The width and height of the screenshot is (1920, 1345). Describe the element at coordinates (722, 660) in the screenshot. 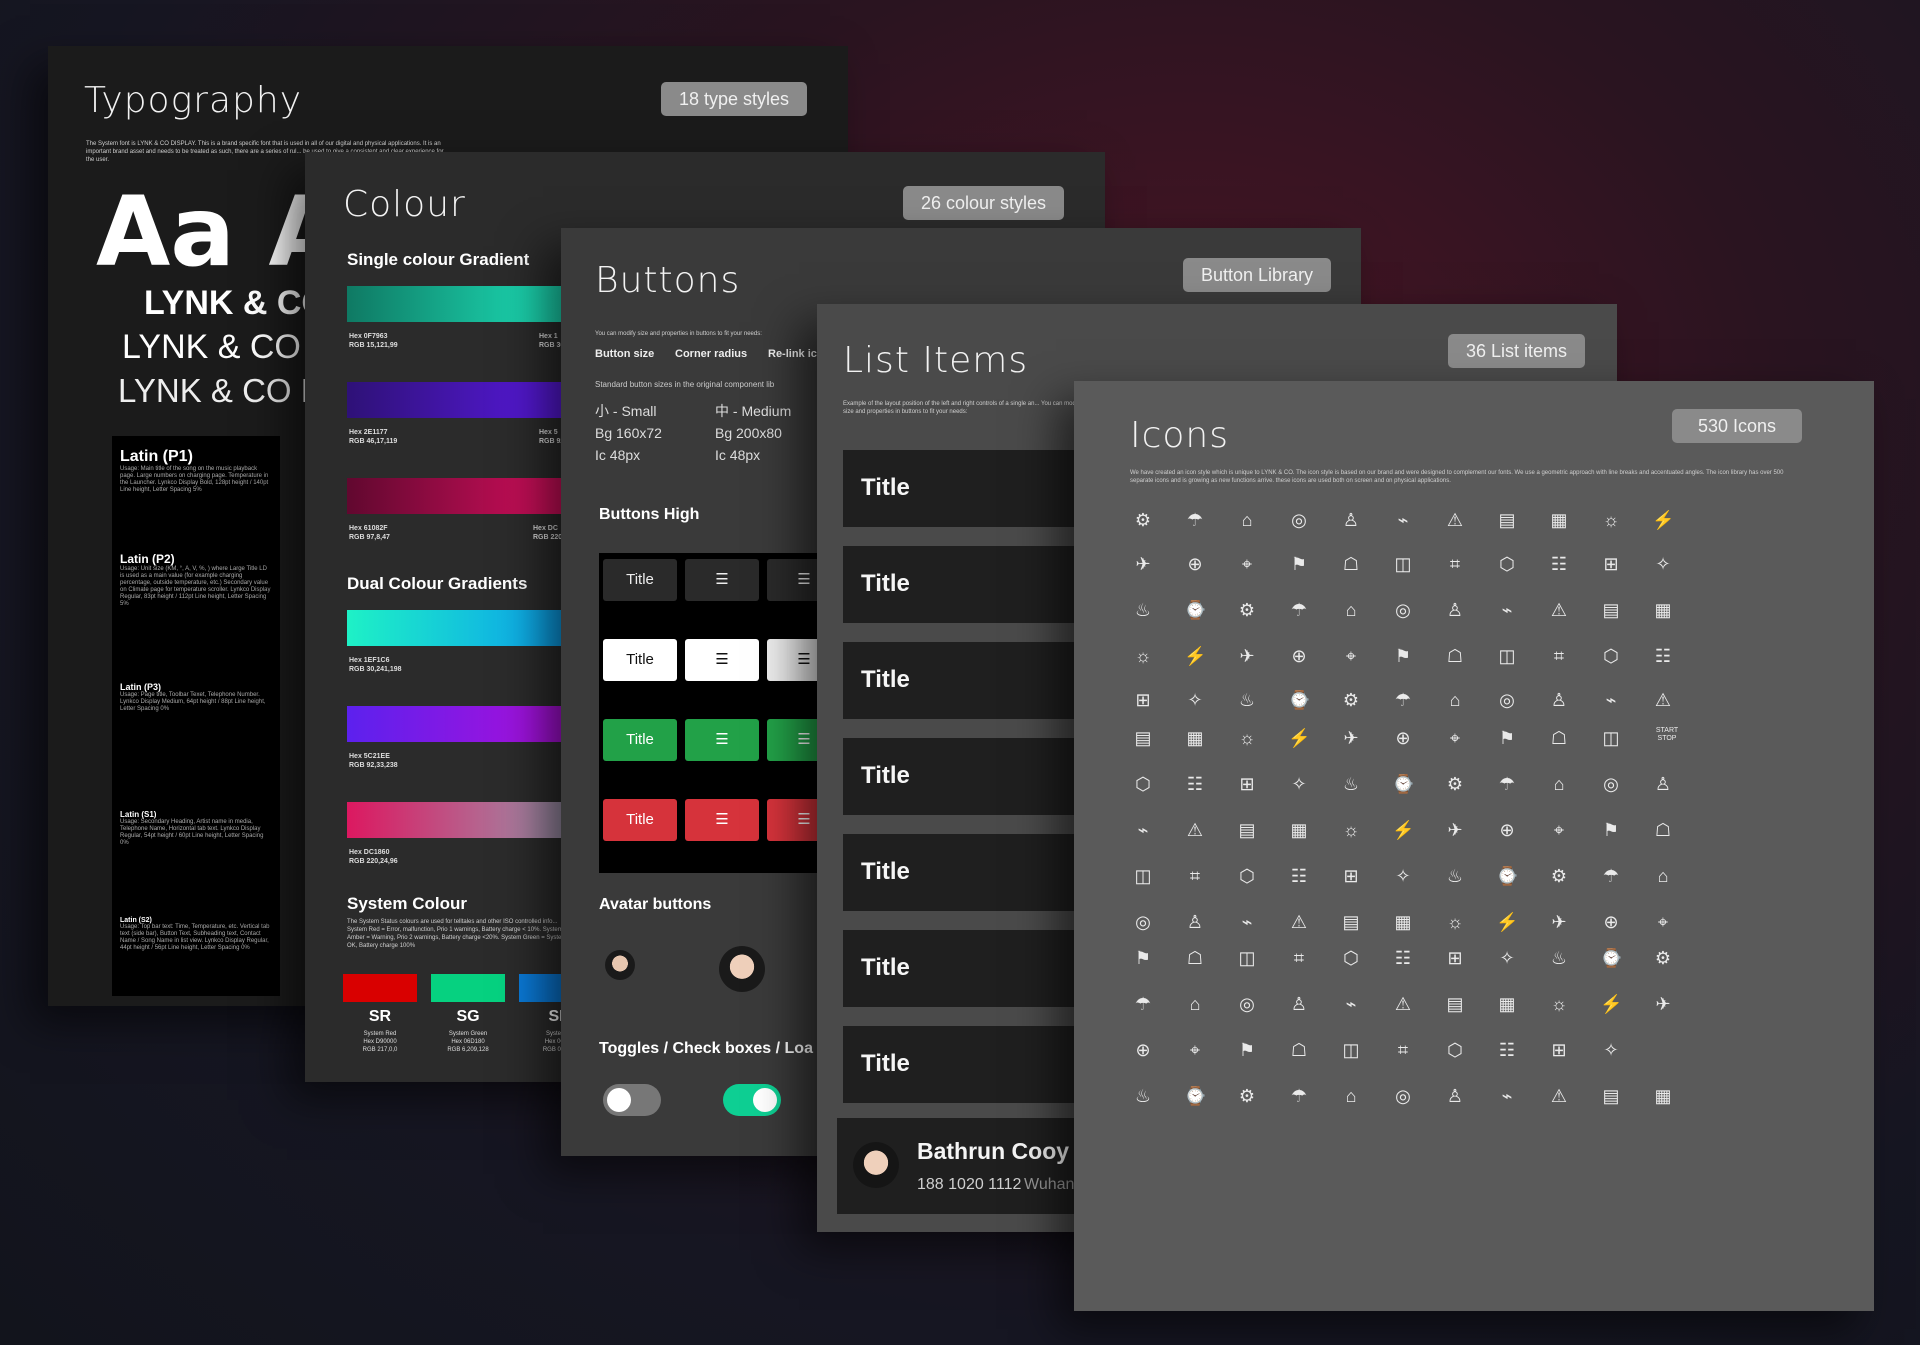

I see `filter-button-white: ☰` at that location.